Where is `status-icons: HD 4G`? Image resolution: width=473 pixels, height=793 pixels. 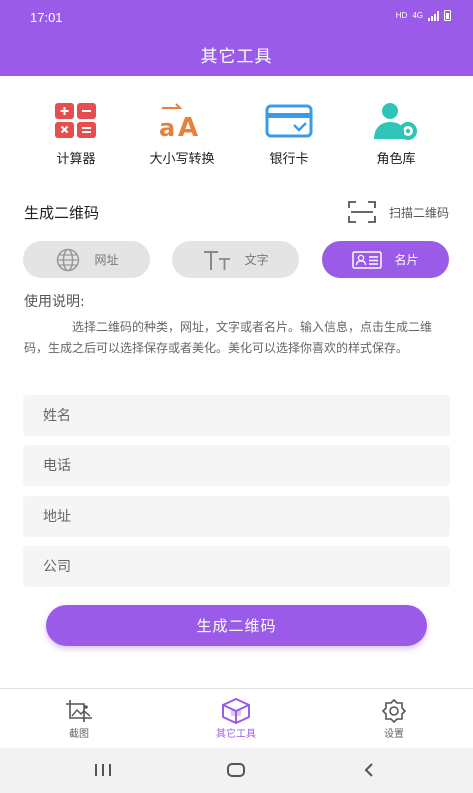 status-icons: HD 4G is located at coordinates (423, 15).